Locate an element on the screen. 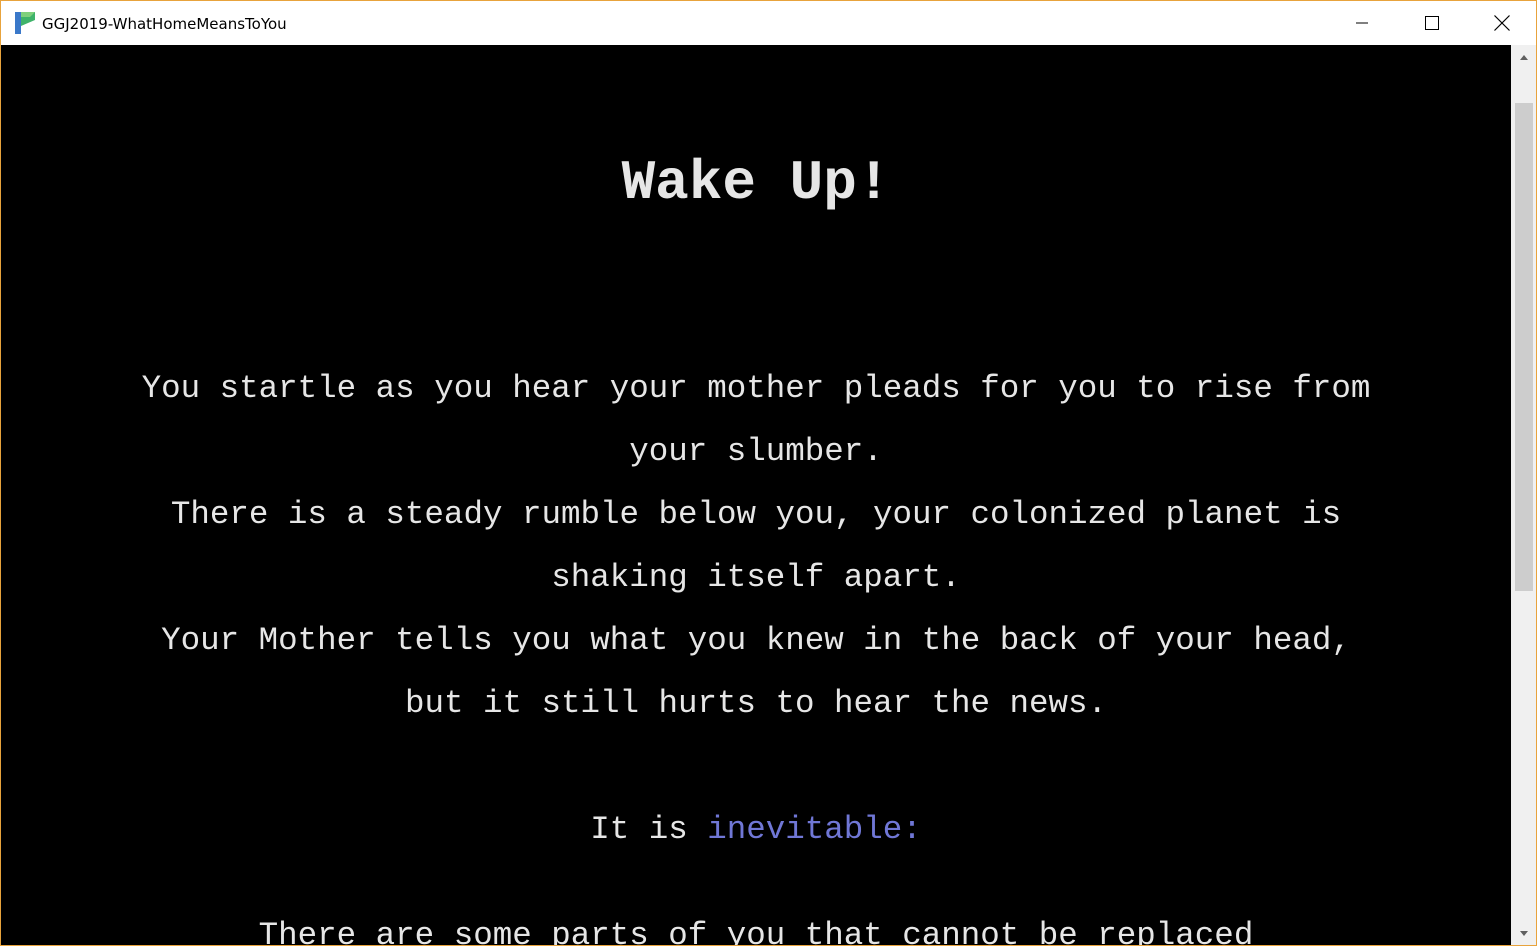 The image size is (1537, 946). arrow-down-icon is located at coordinates (1523, 933).